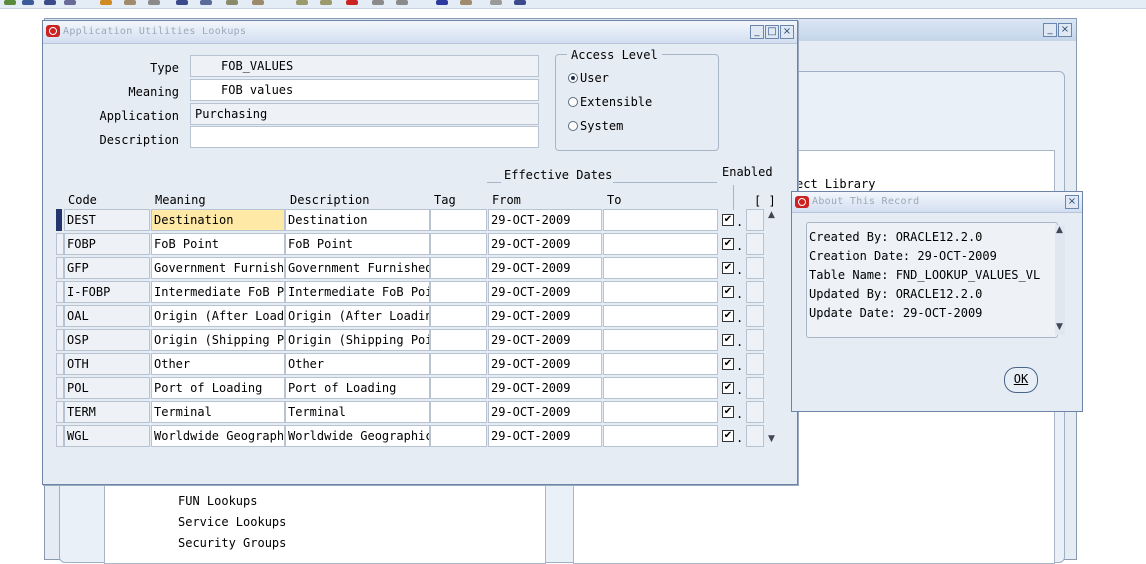  What do you see at coordinates (218, 292) in the screenshot?
I see `meaning-cell: Intermediate FoB Po` at bounding box center [218, 292].